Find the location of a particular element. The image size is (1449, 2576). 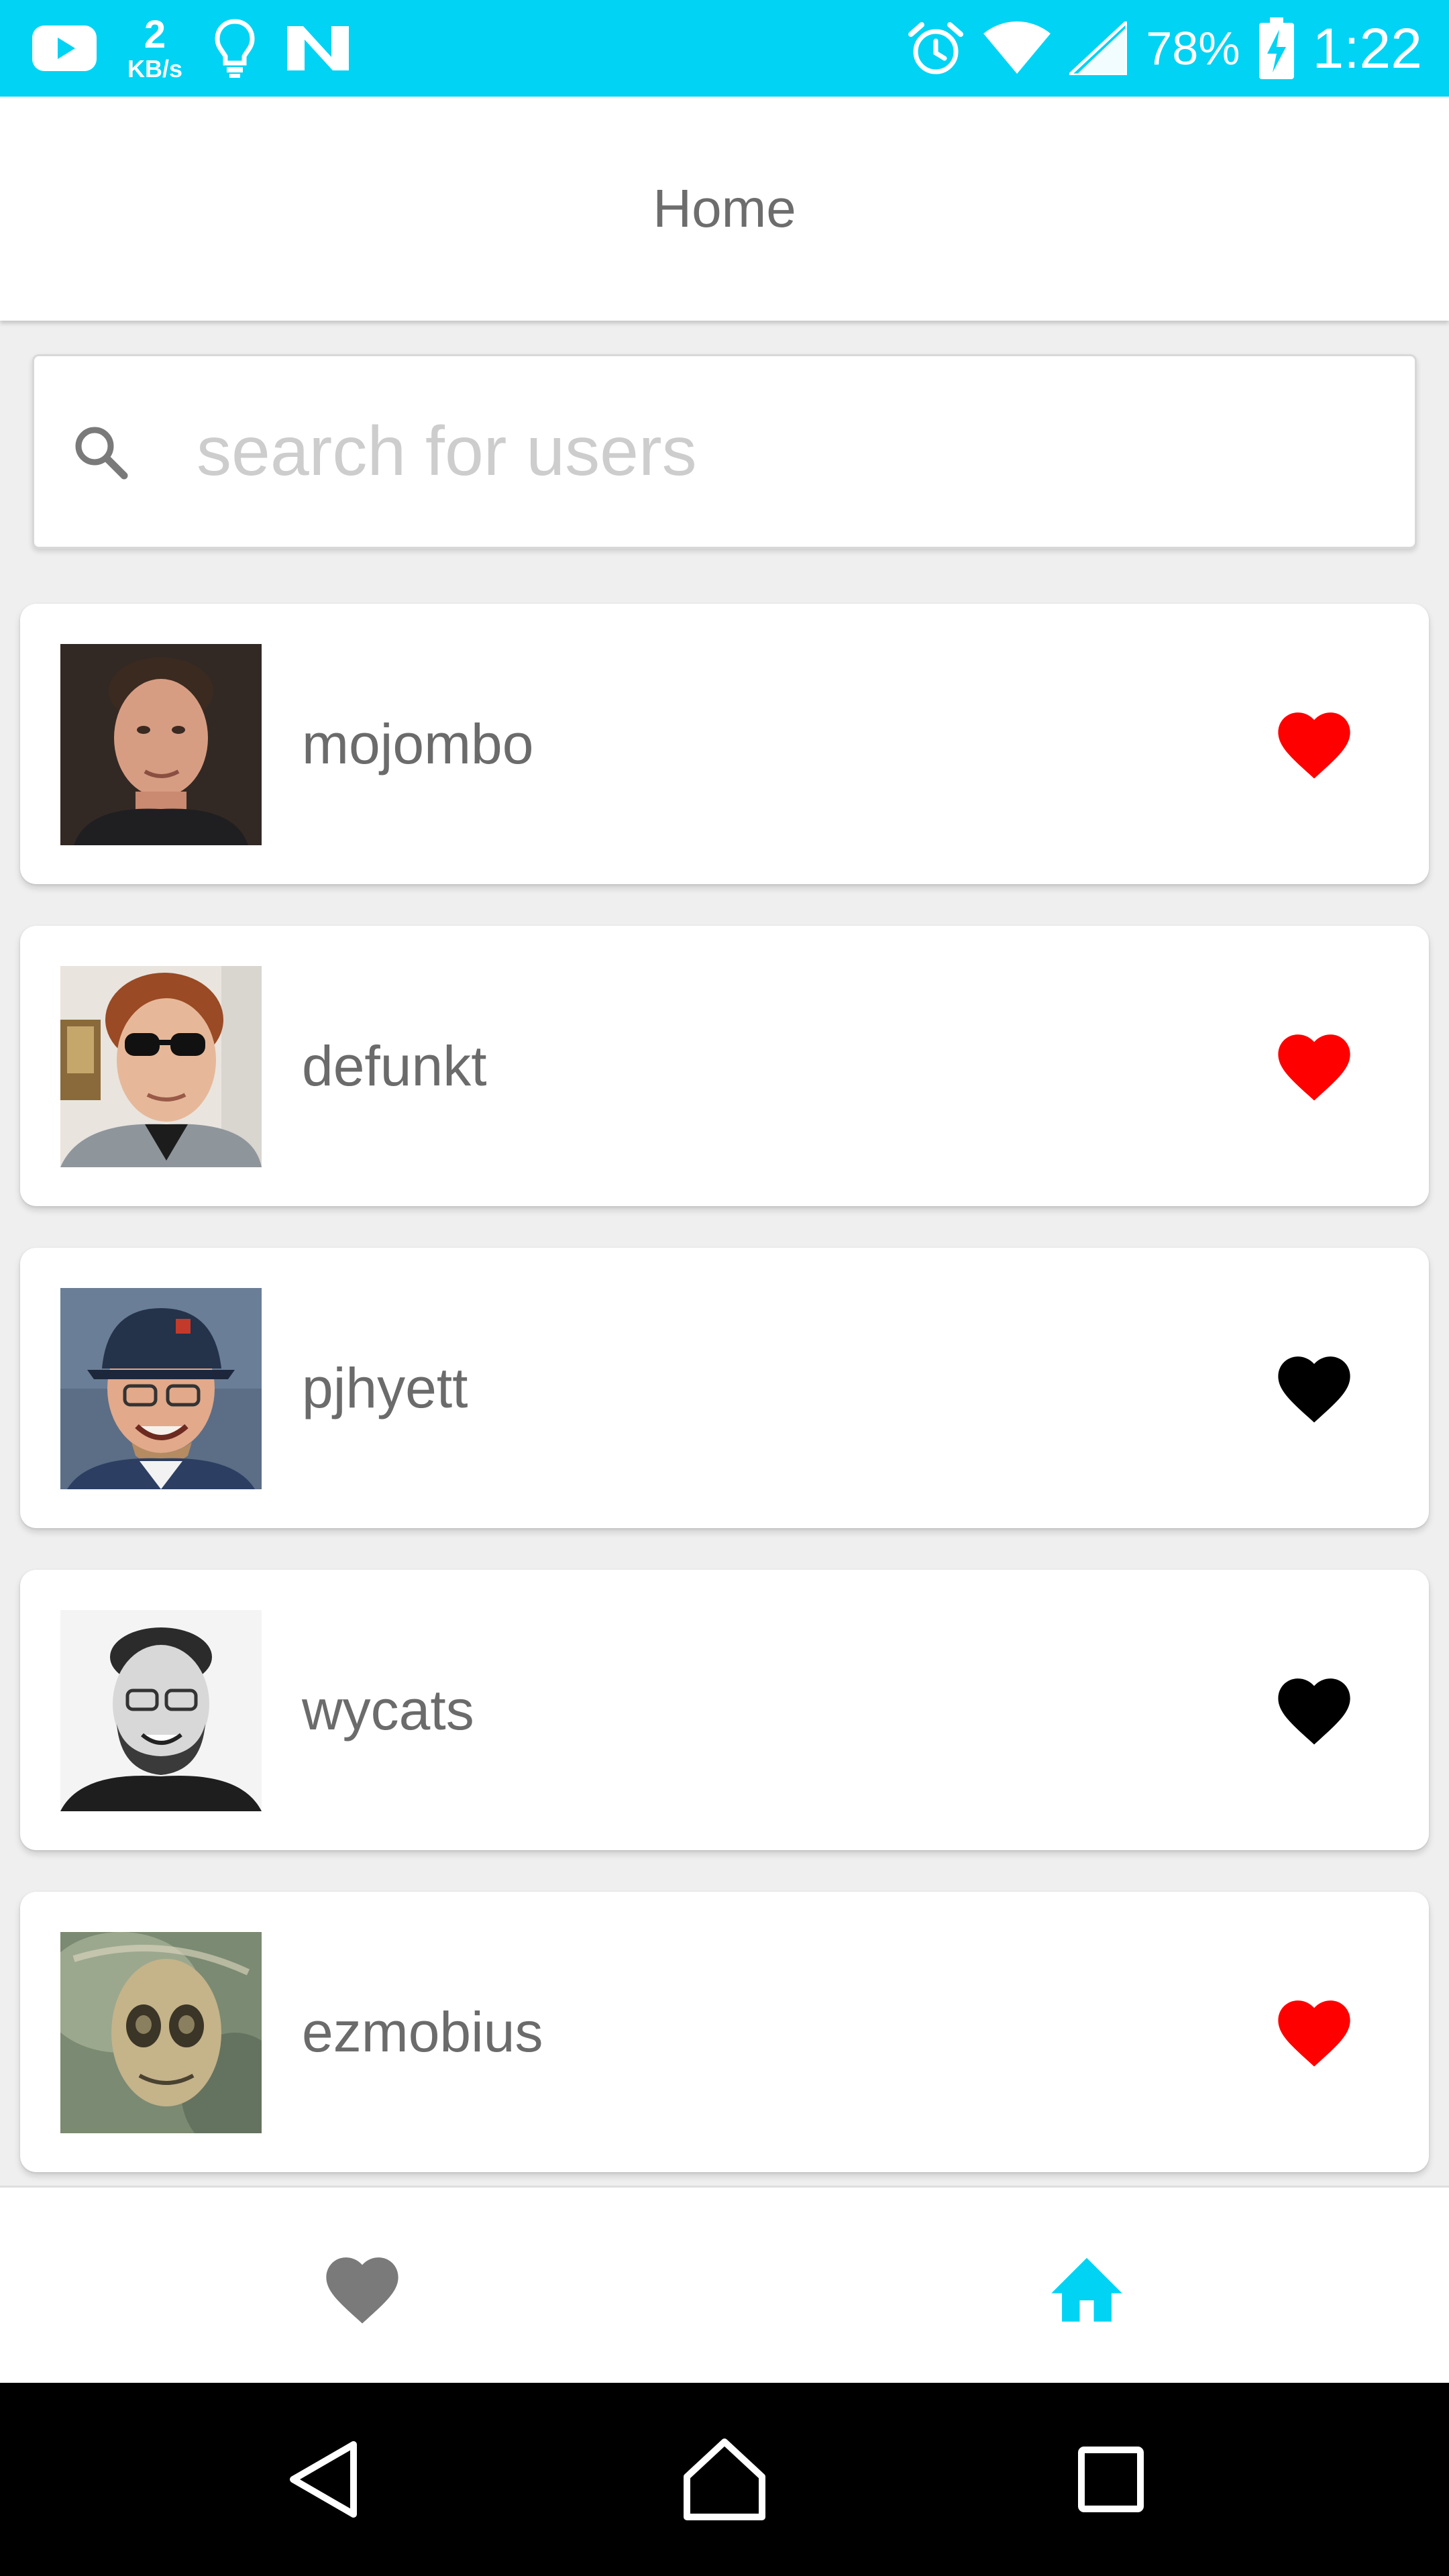

youtube-icon is located at coordinates (64, 48).